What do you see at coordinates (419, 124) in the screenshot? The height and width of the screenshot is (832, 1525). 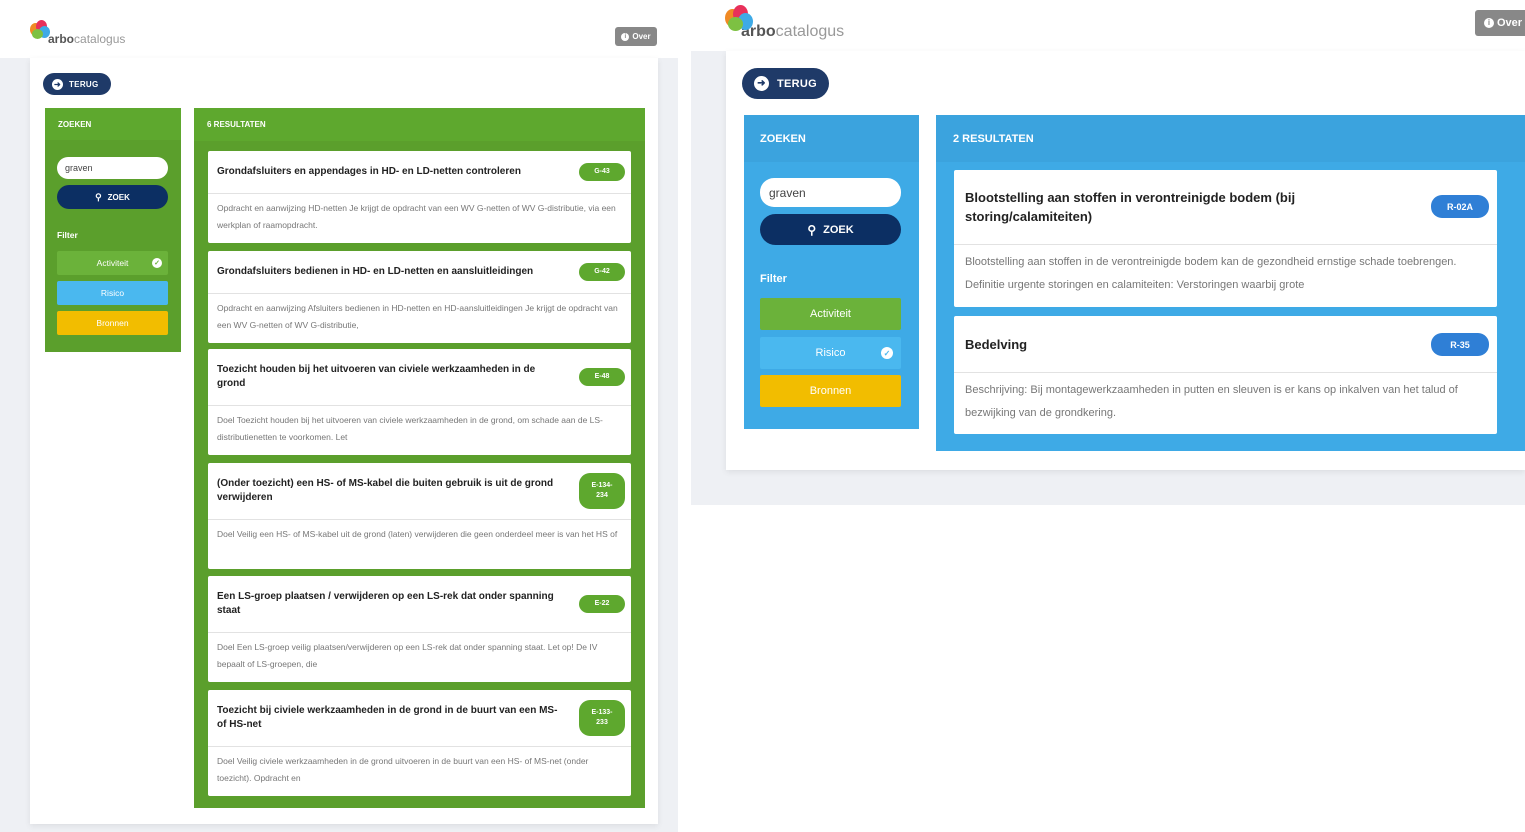 I see `results-count: 6 RESULTATEN` at bounding box center [419, 124].